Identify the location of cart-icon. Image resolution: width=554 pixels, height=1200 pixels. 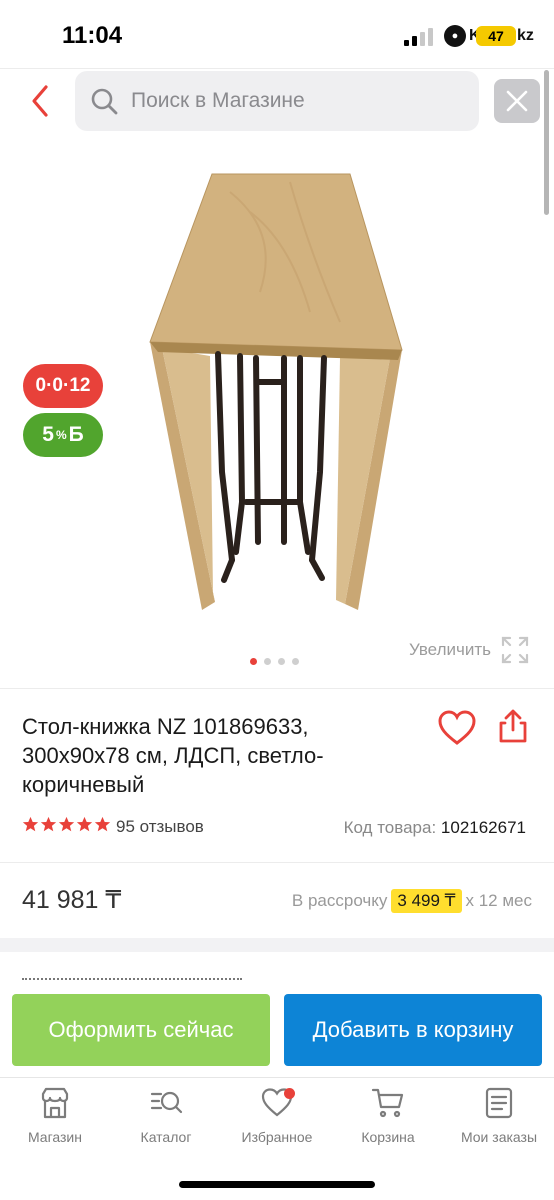
(387, 1103).